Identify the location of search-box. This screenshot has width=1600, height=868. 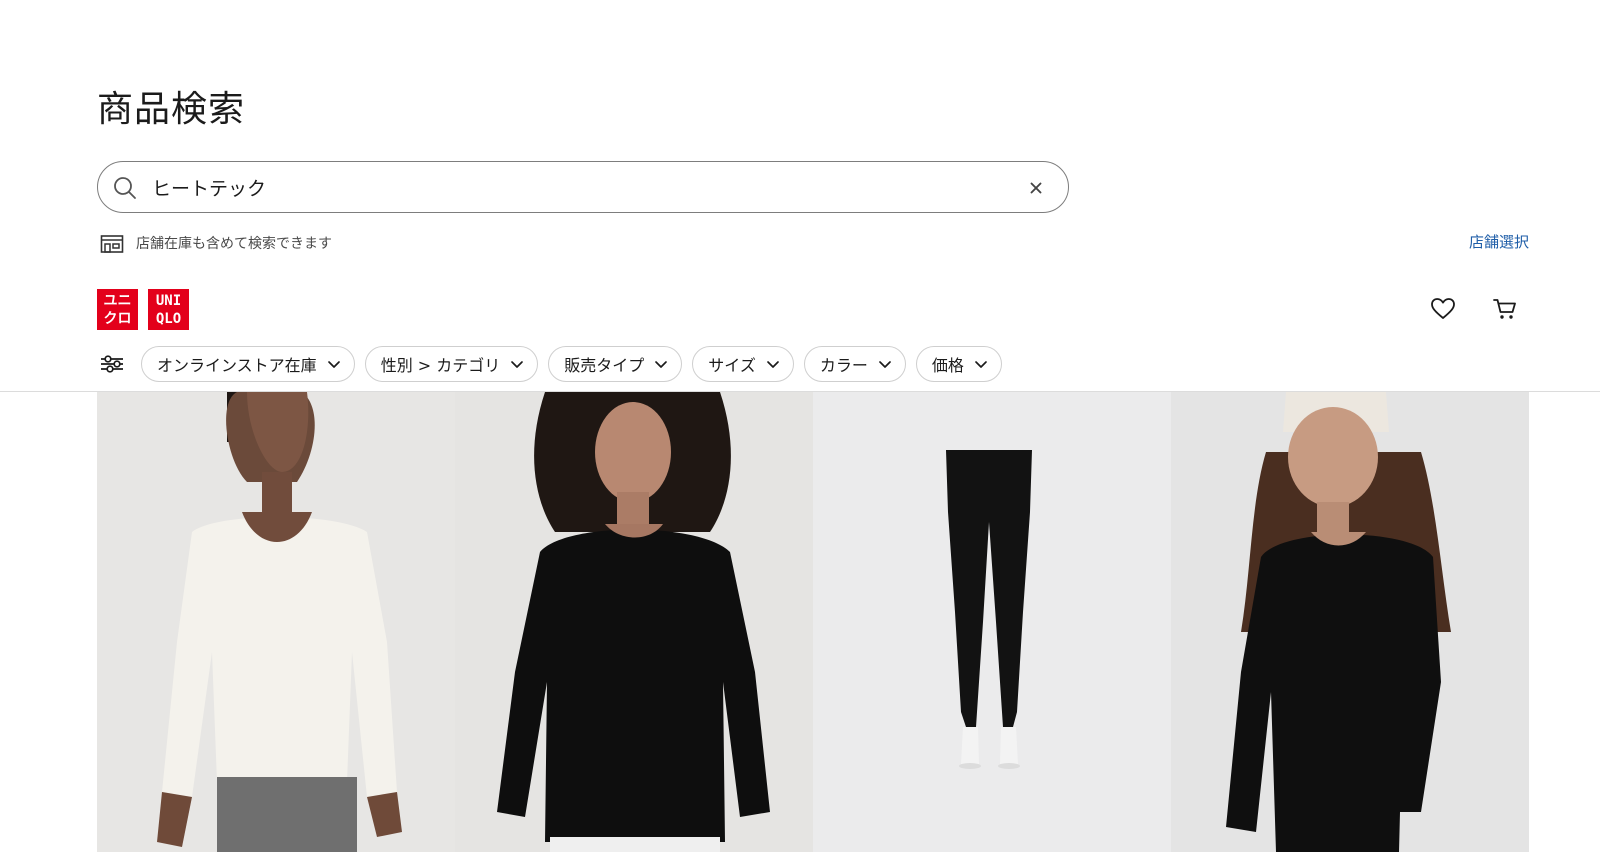
(583, 187).